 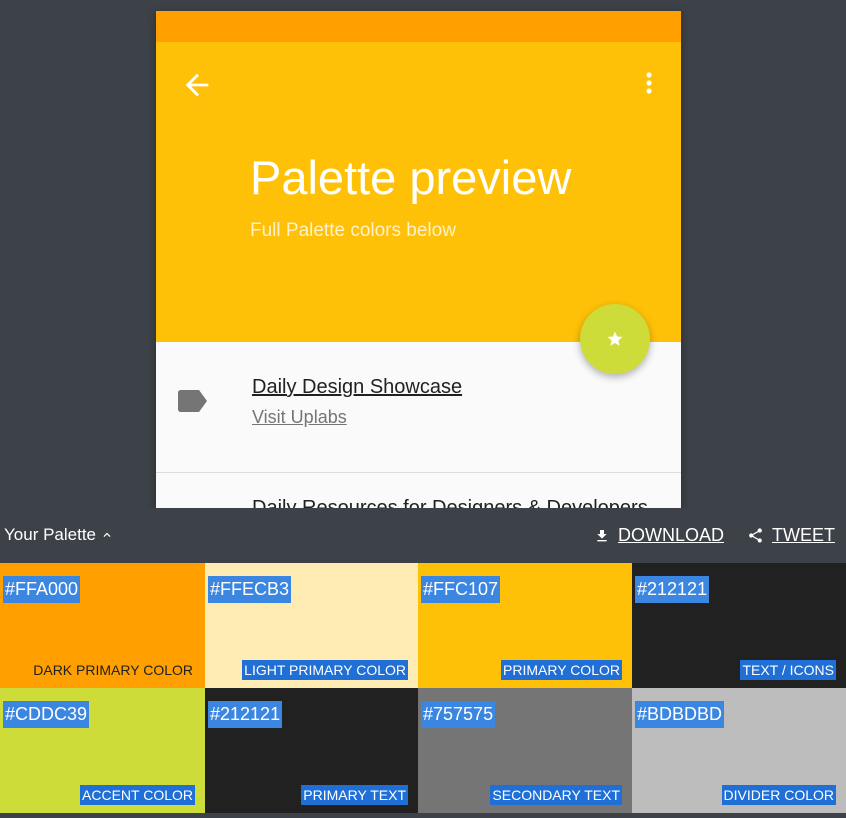 What do you see at coordinates (250, 589) in the screenshot?
I see `swatch-hex: #FFECB3` at bounding box center [250, 589].